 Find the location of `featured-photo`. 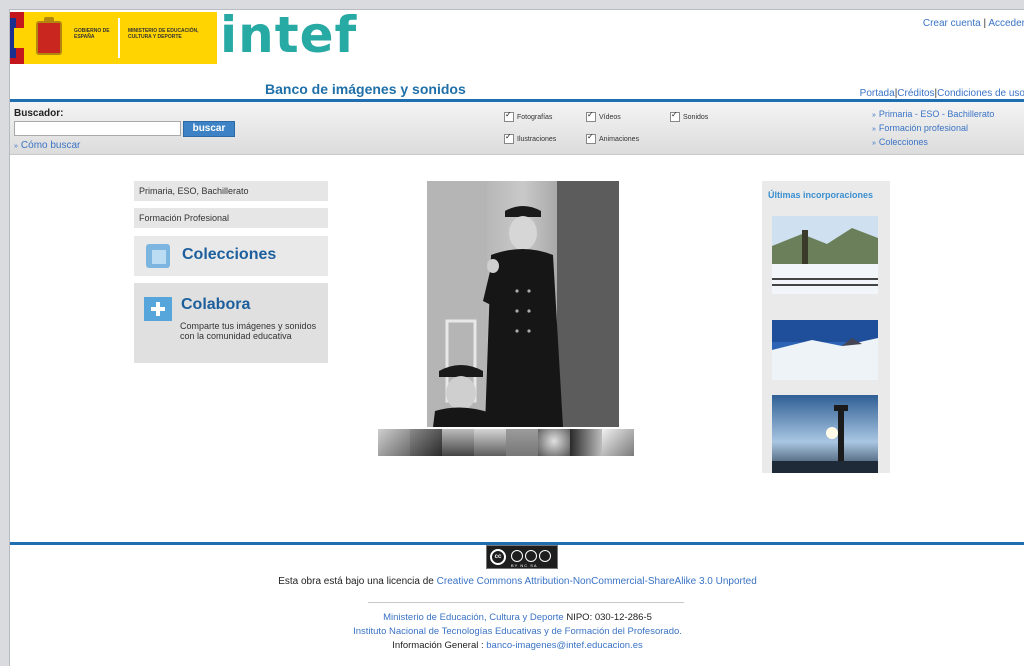

featured-photo is located at coordinates (523, 304).